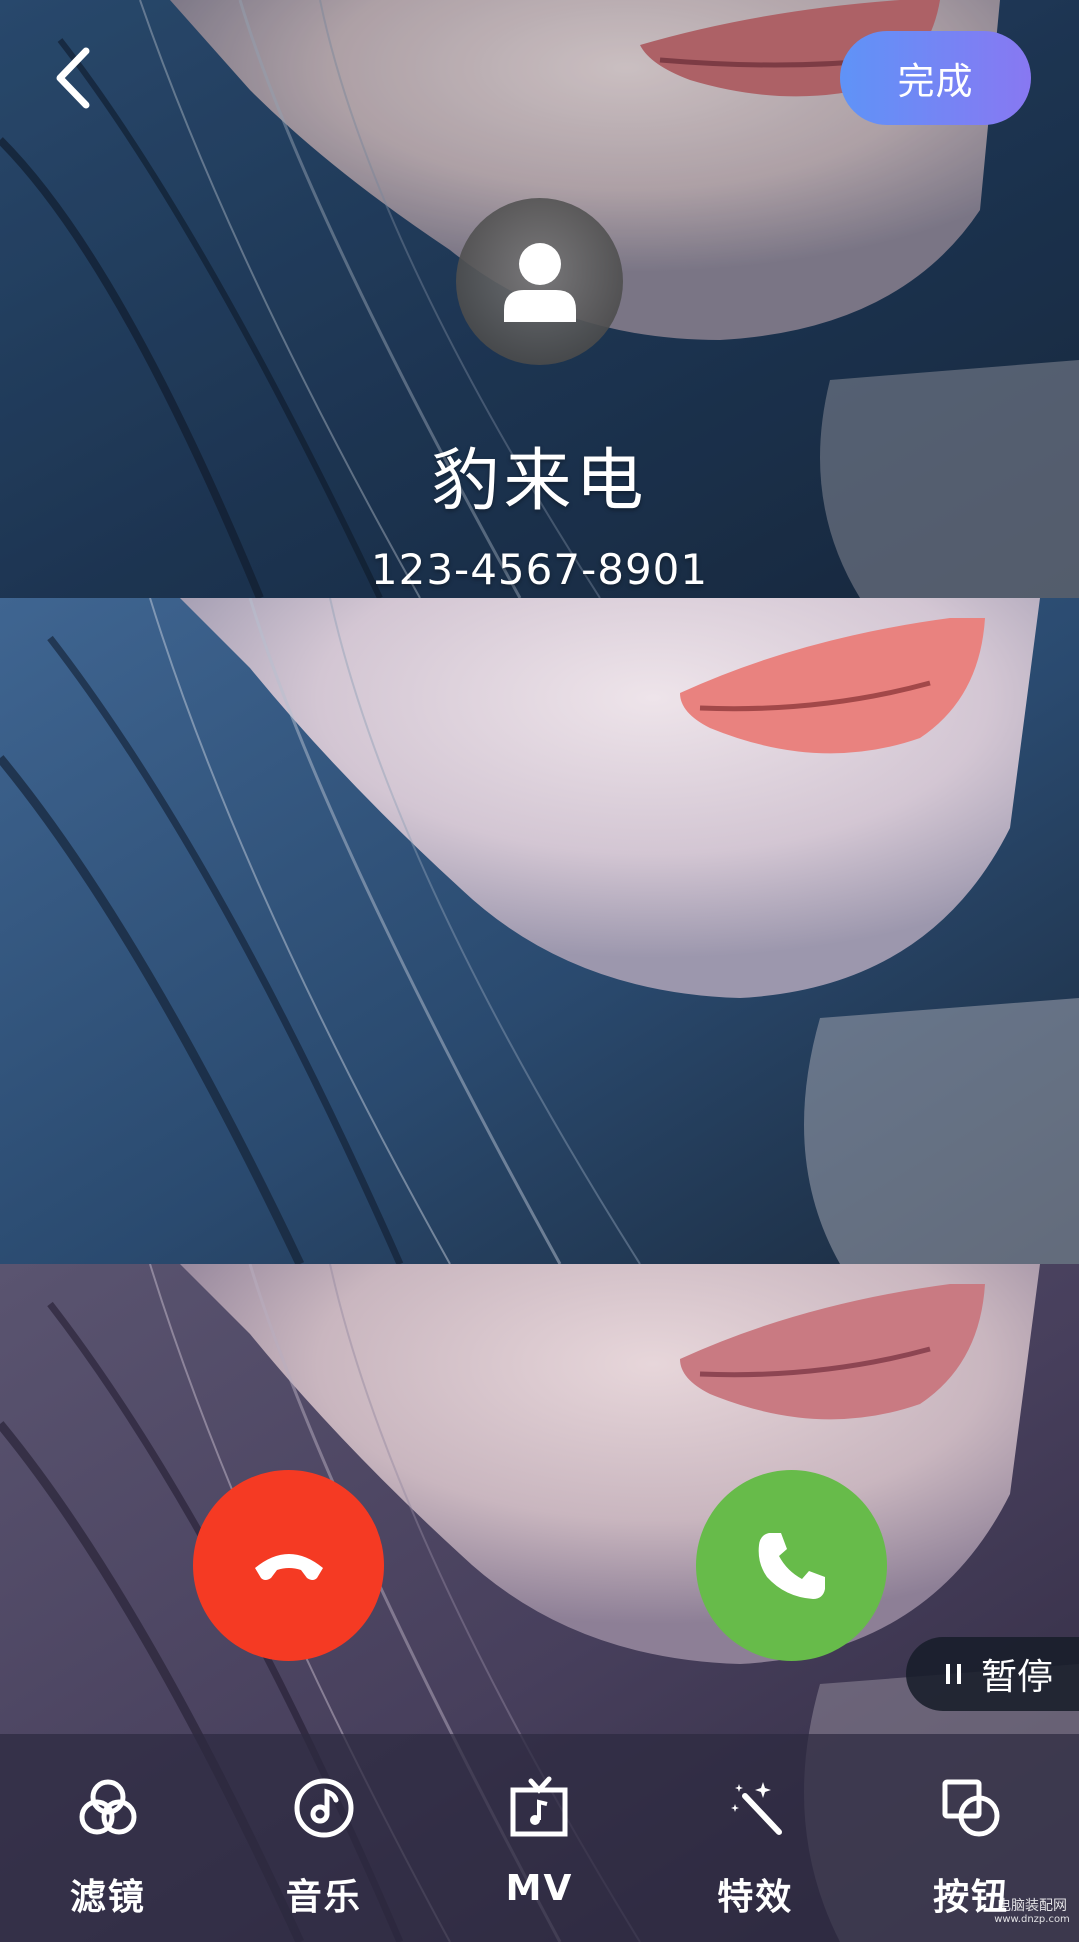 This screenshot has width=1079, height=1942. I want to click on buttons-icon, so click(971, 1808).